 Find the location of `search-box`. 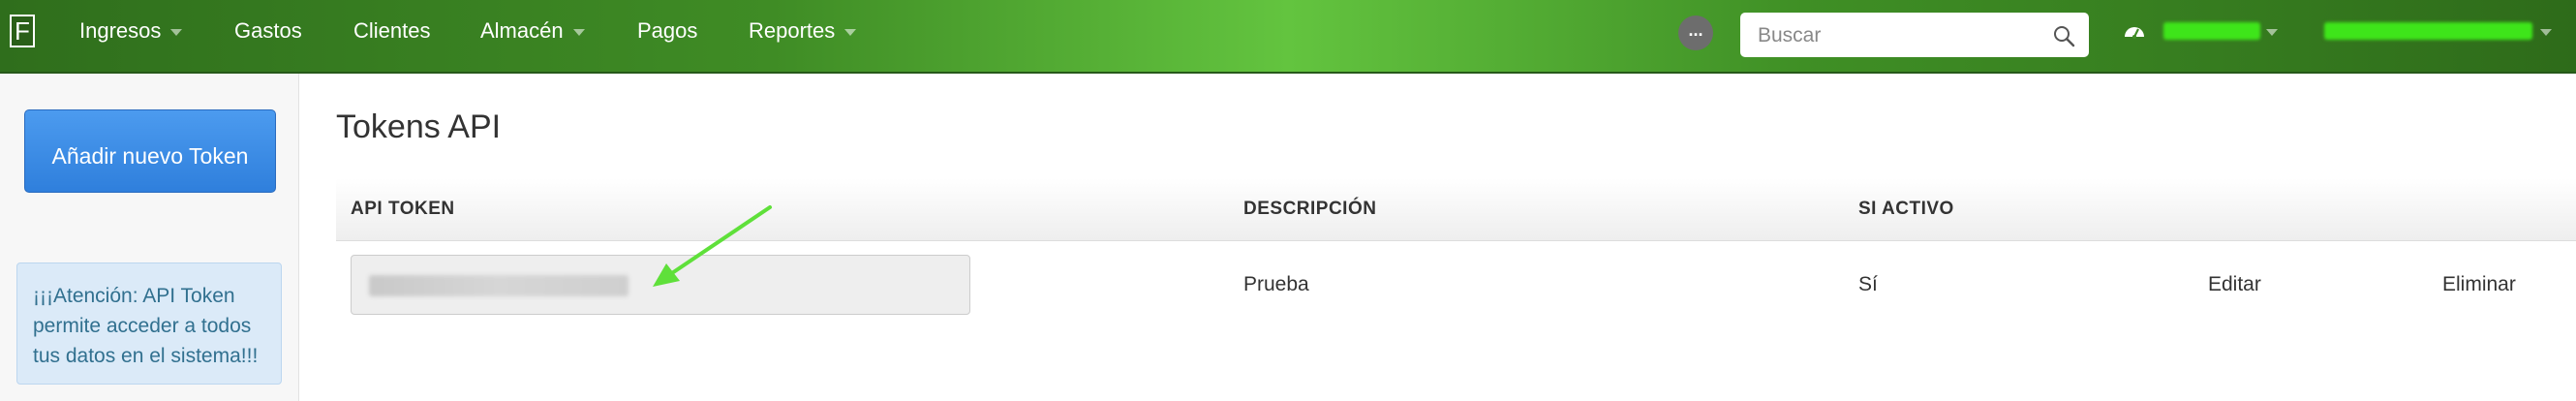

search-box is located at coordinates (1914, 36).